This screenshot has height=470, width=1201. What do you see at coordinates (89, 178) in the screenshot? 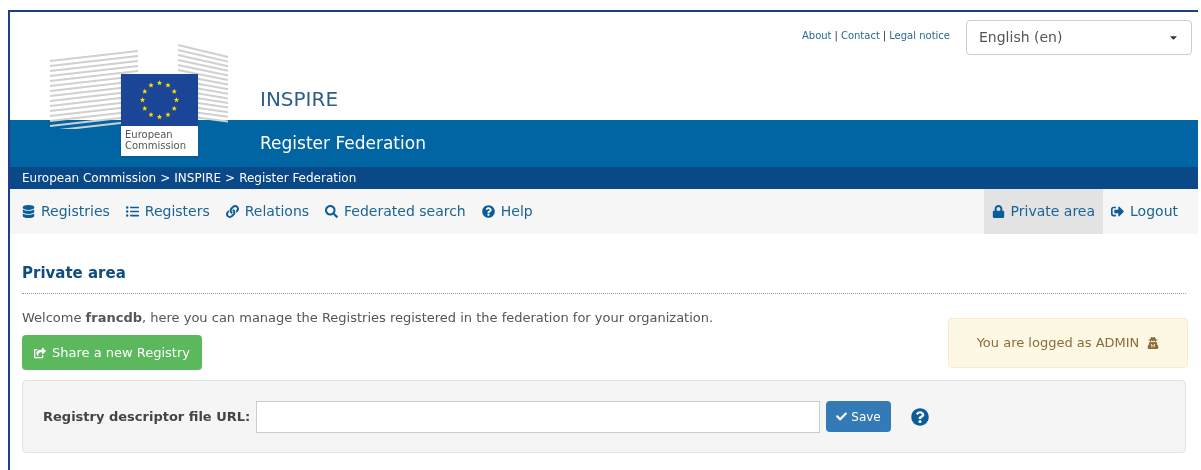
I see `breadcrumb-link: European Commission` at bounding box center [89, 178].